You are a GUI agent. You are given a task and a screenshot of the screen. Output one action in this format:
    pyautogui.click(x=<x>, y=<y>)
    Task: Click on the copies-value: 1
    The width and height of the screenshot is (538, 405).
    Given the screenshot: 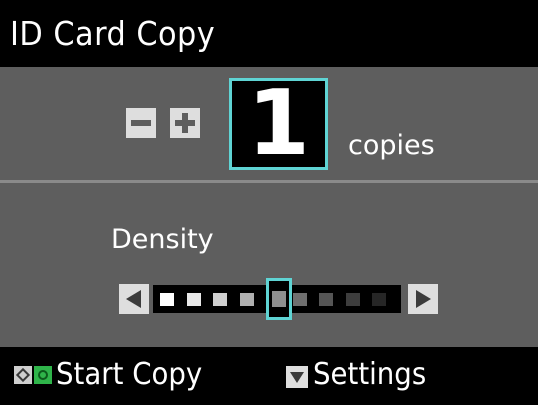 What is the action you would take?
    pyautogui.click(x=278, y=123)
    